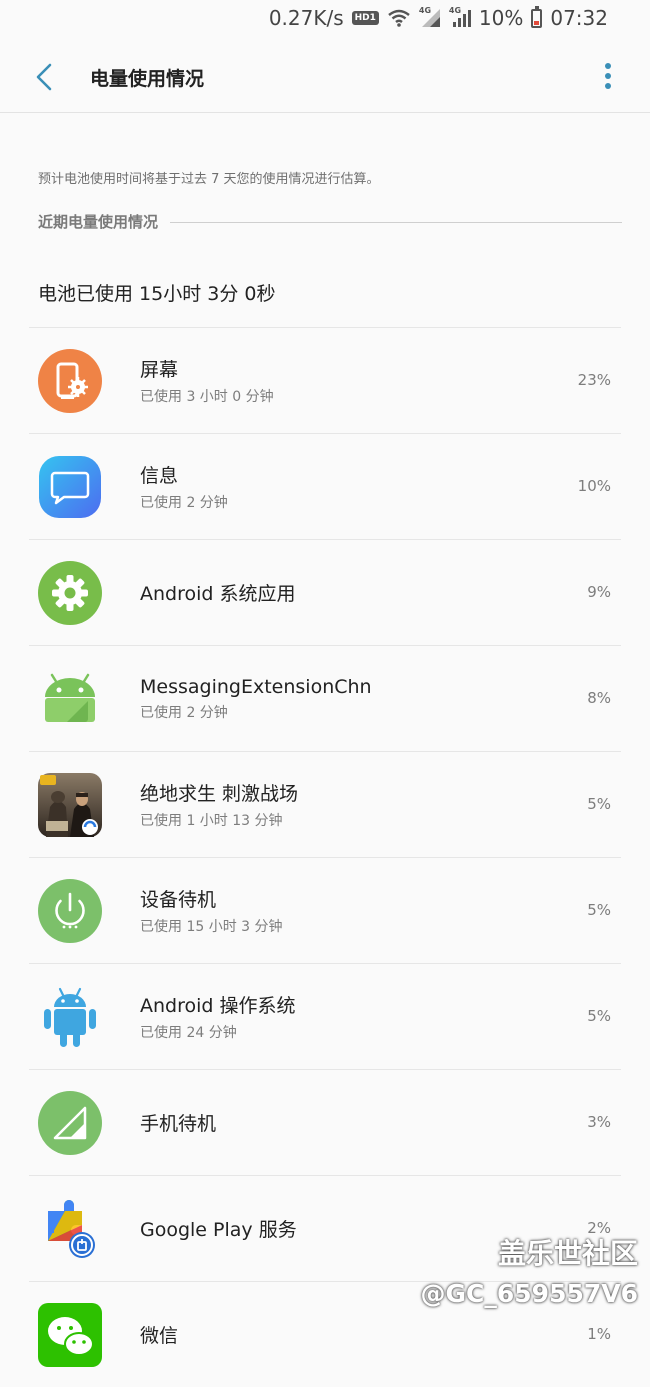  I want to click on list-item-device-idle: 设备待机 已使用 15 小时 3 分钟 5%, so click(325, 910).